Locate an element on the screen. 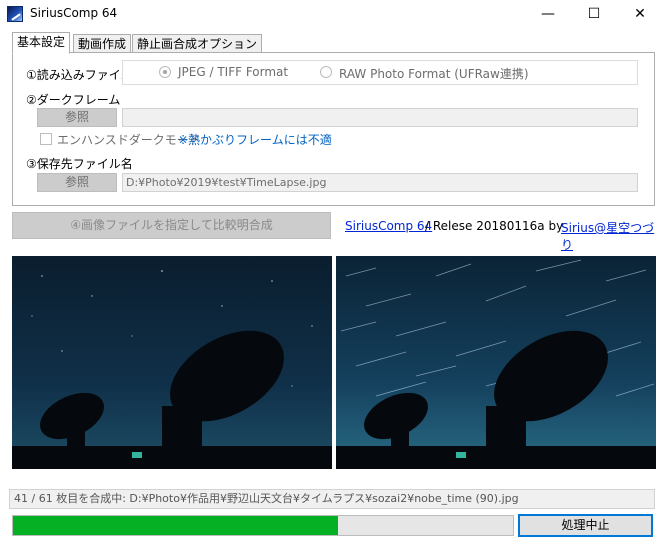  maximize-button: ☐ is located at coordinates (594, 14).